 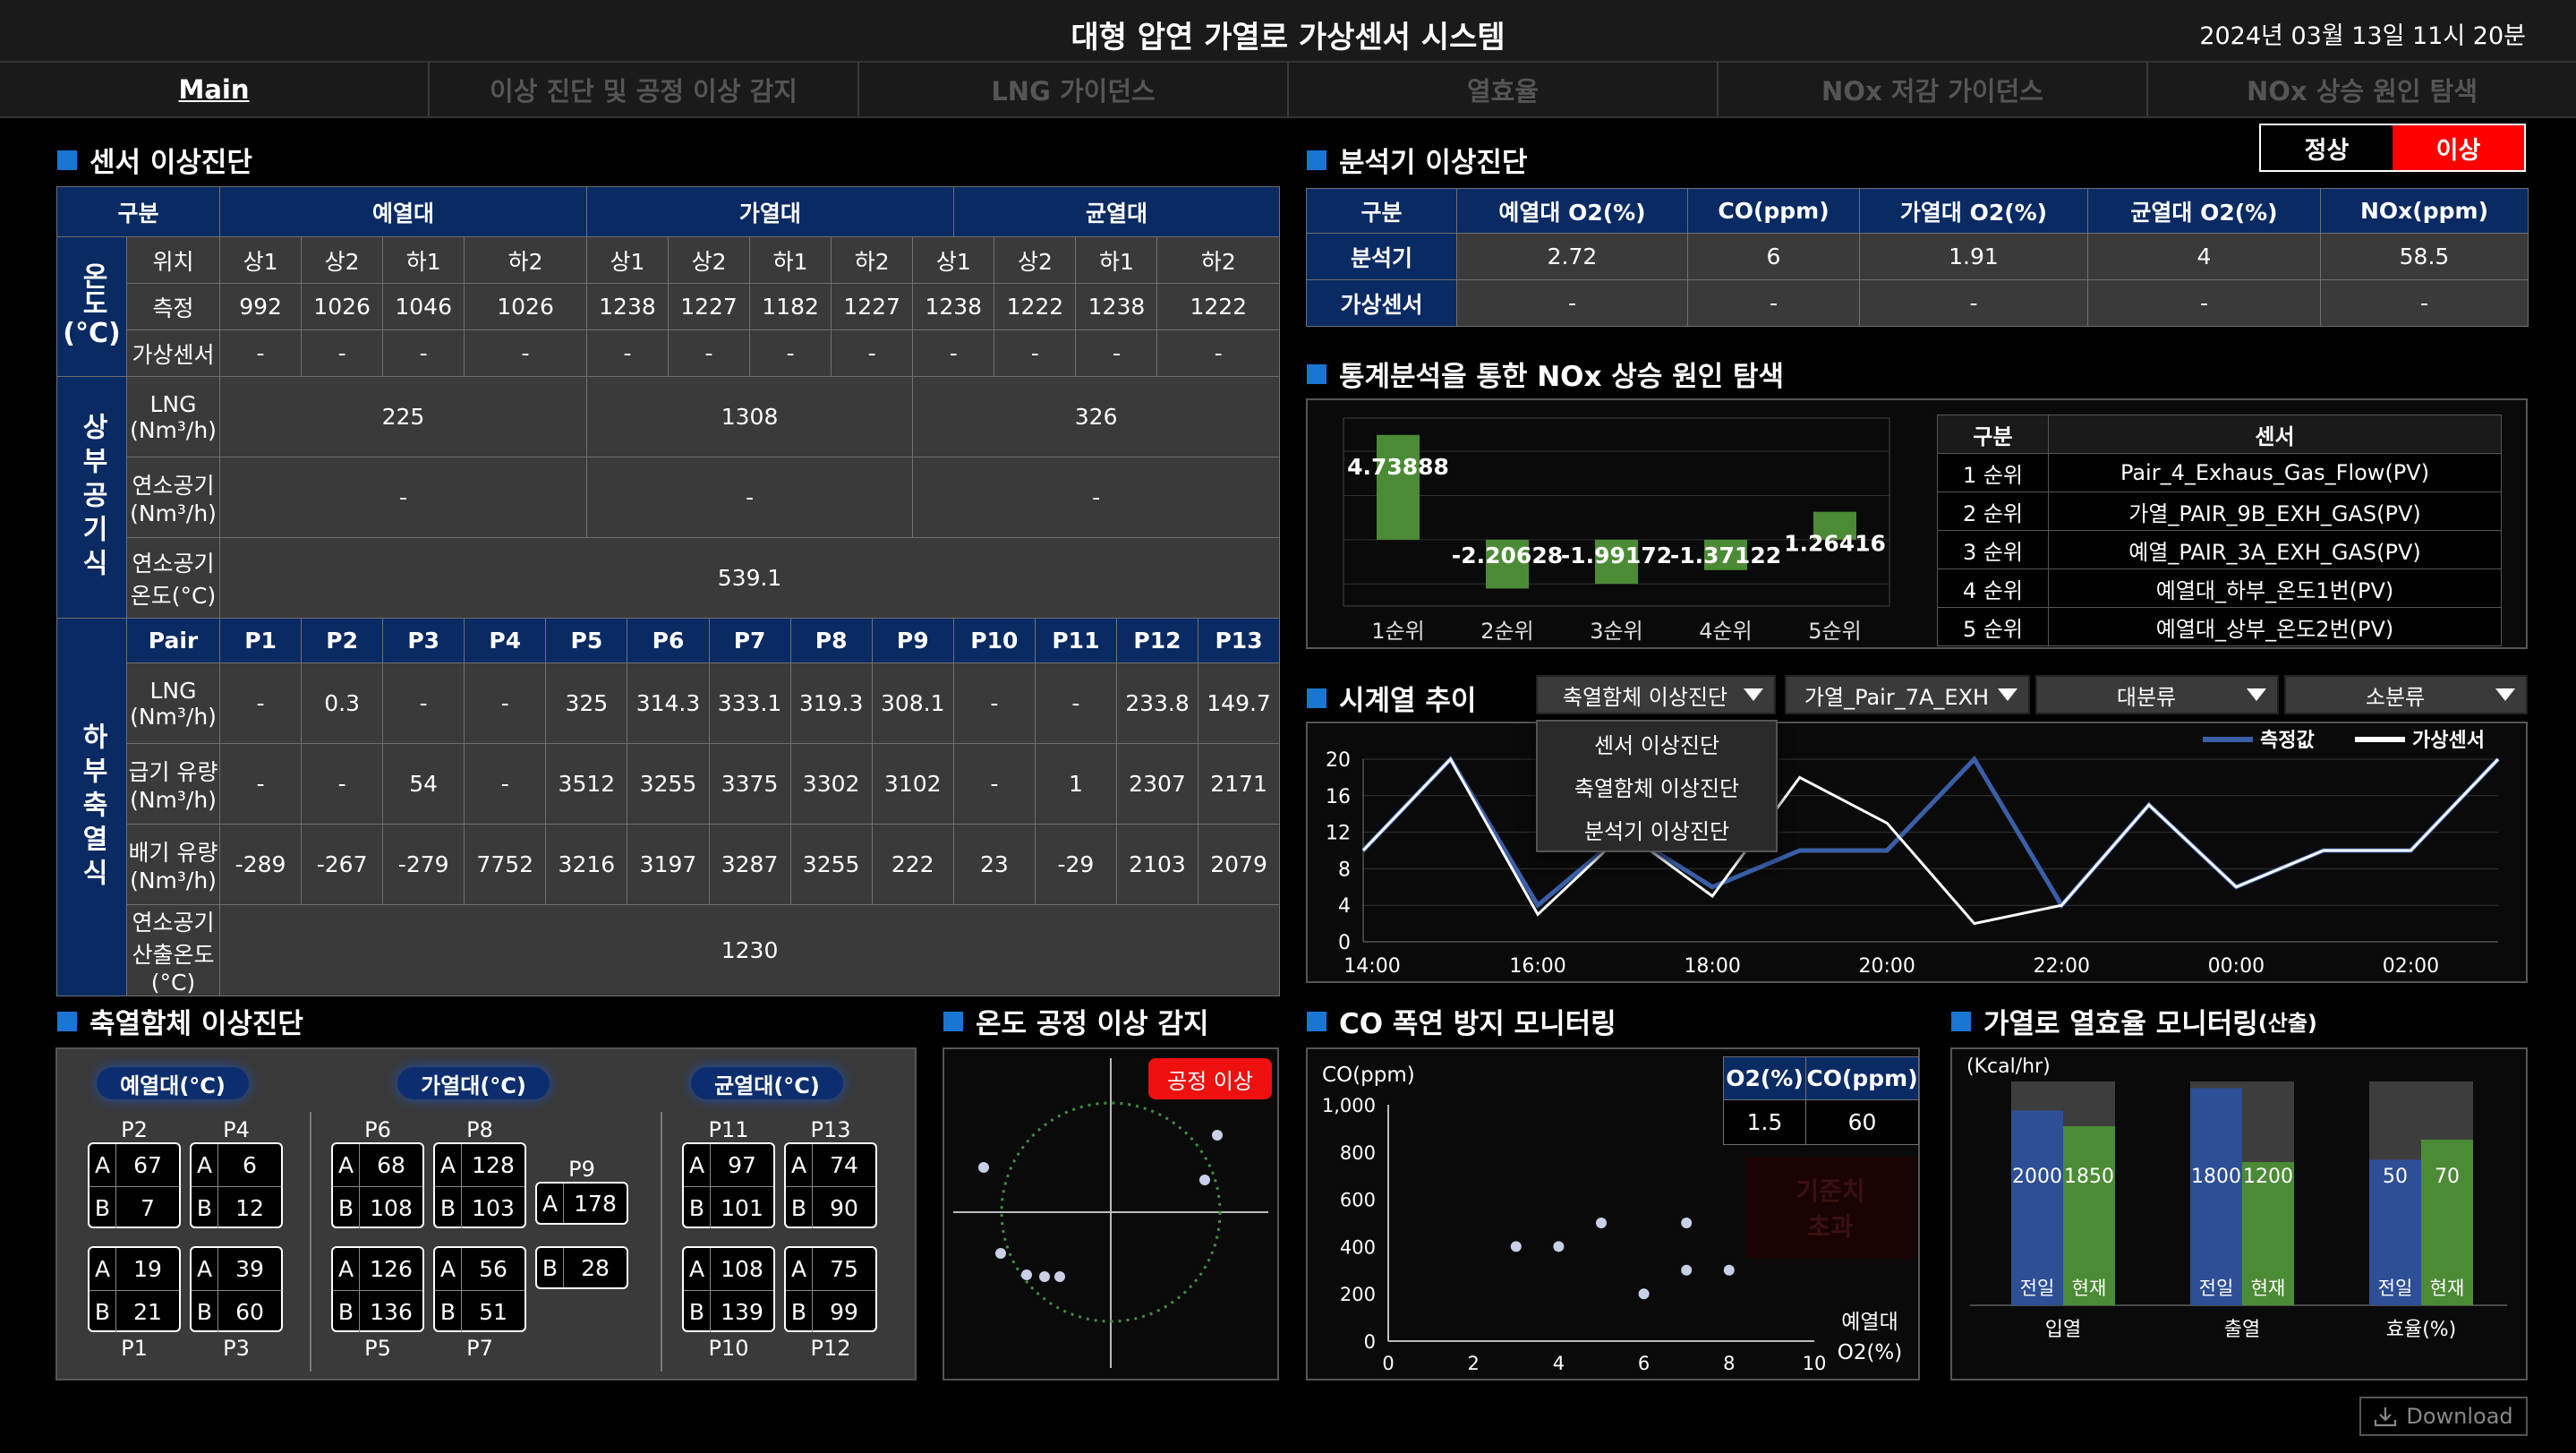 I want to click on y-tick-label: 200, so click(x=1358, y=1294).